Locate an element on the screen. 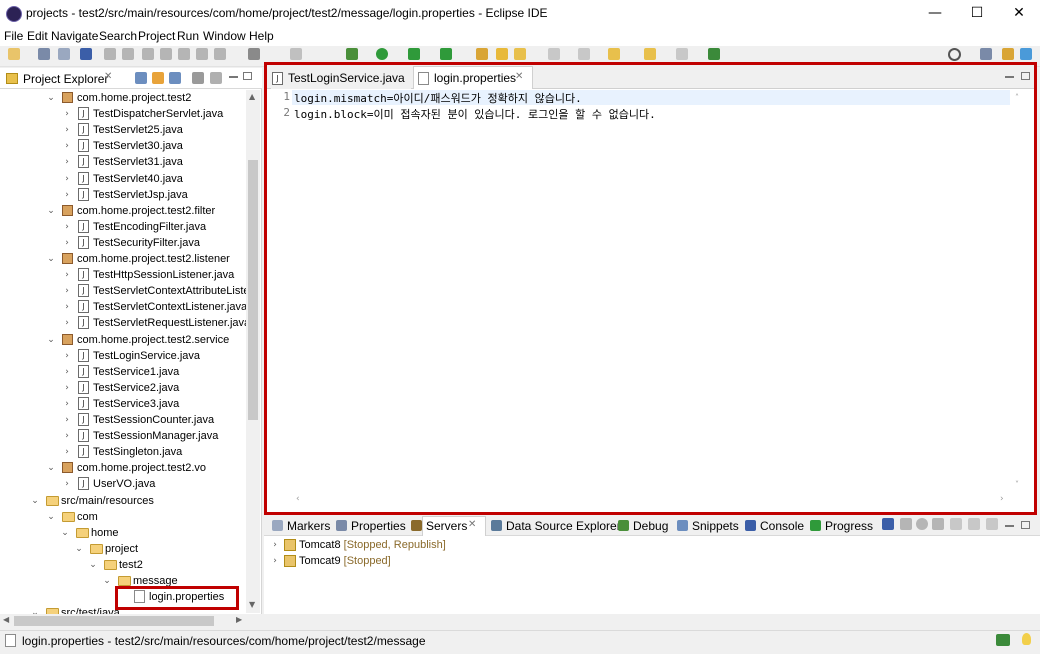 The height and width of the screenshot is (654, 1040). code-line-1: login.mismatch=아이디/패스워드가 정확하지 않습니다. is located at coordinates (438, 98).